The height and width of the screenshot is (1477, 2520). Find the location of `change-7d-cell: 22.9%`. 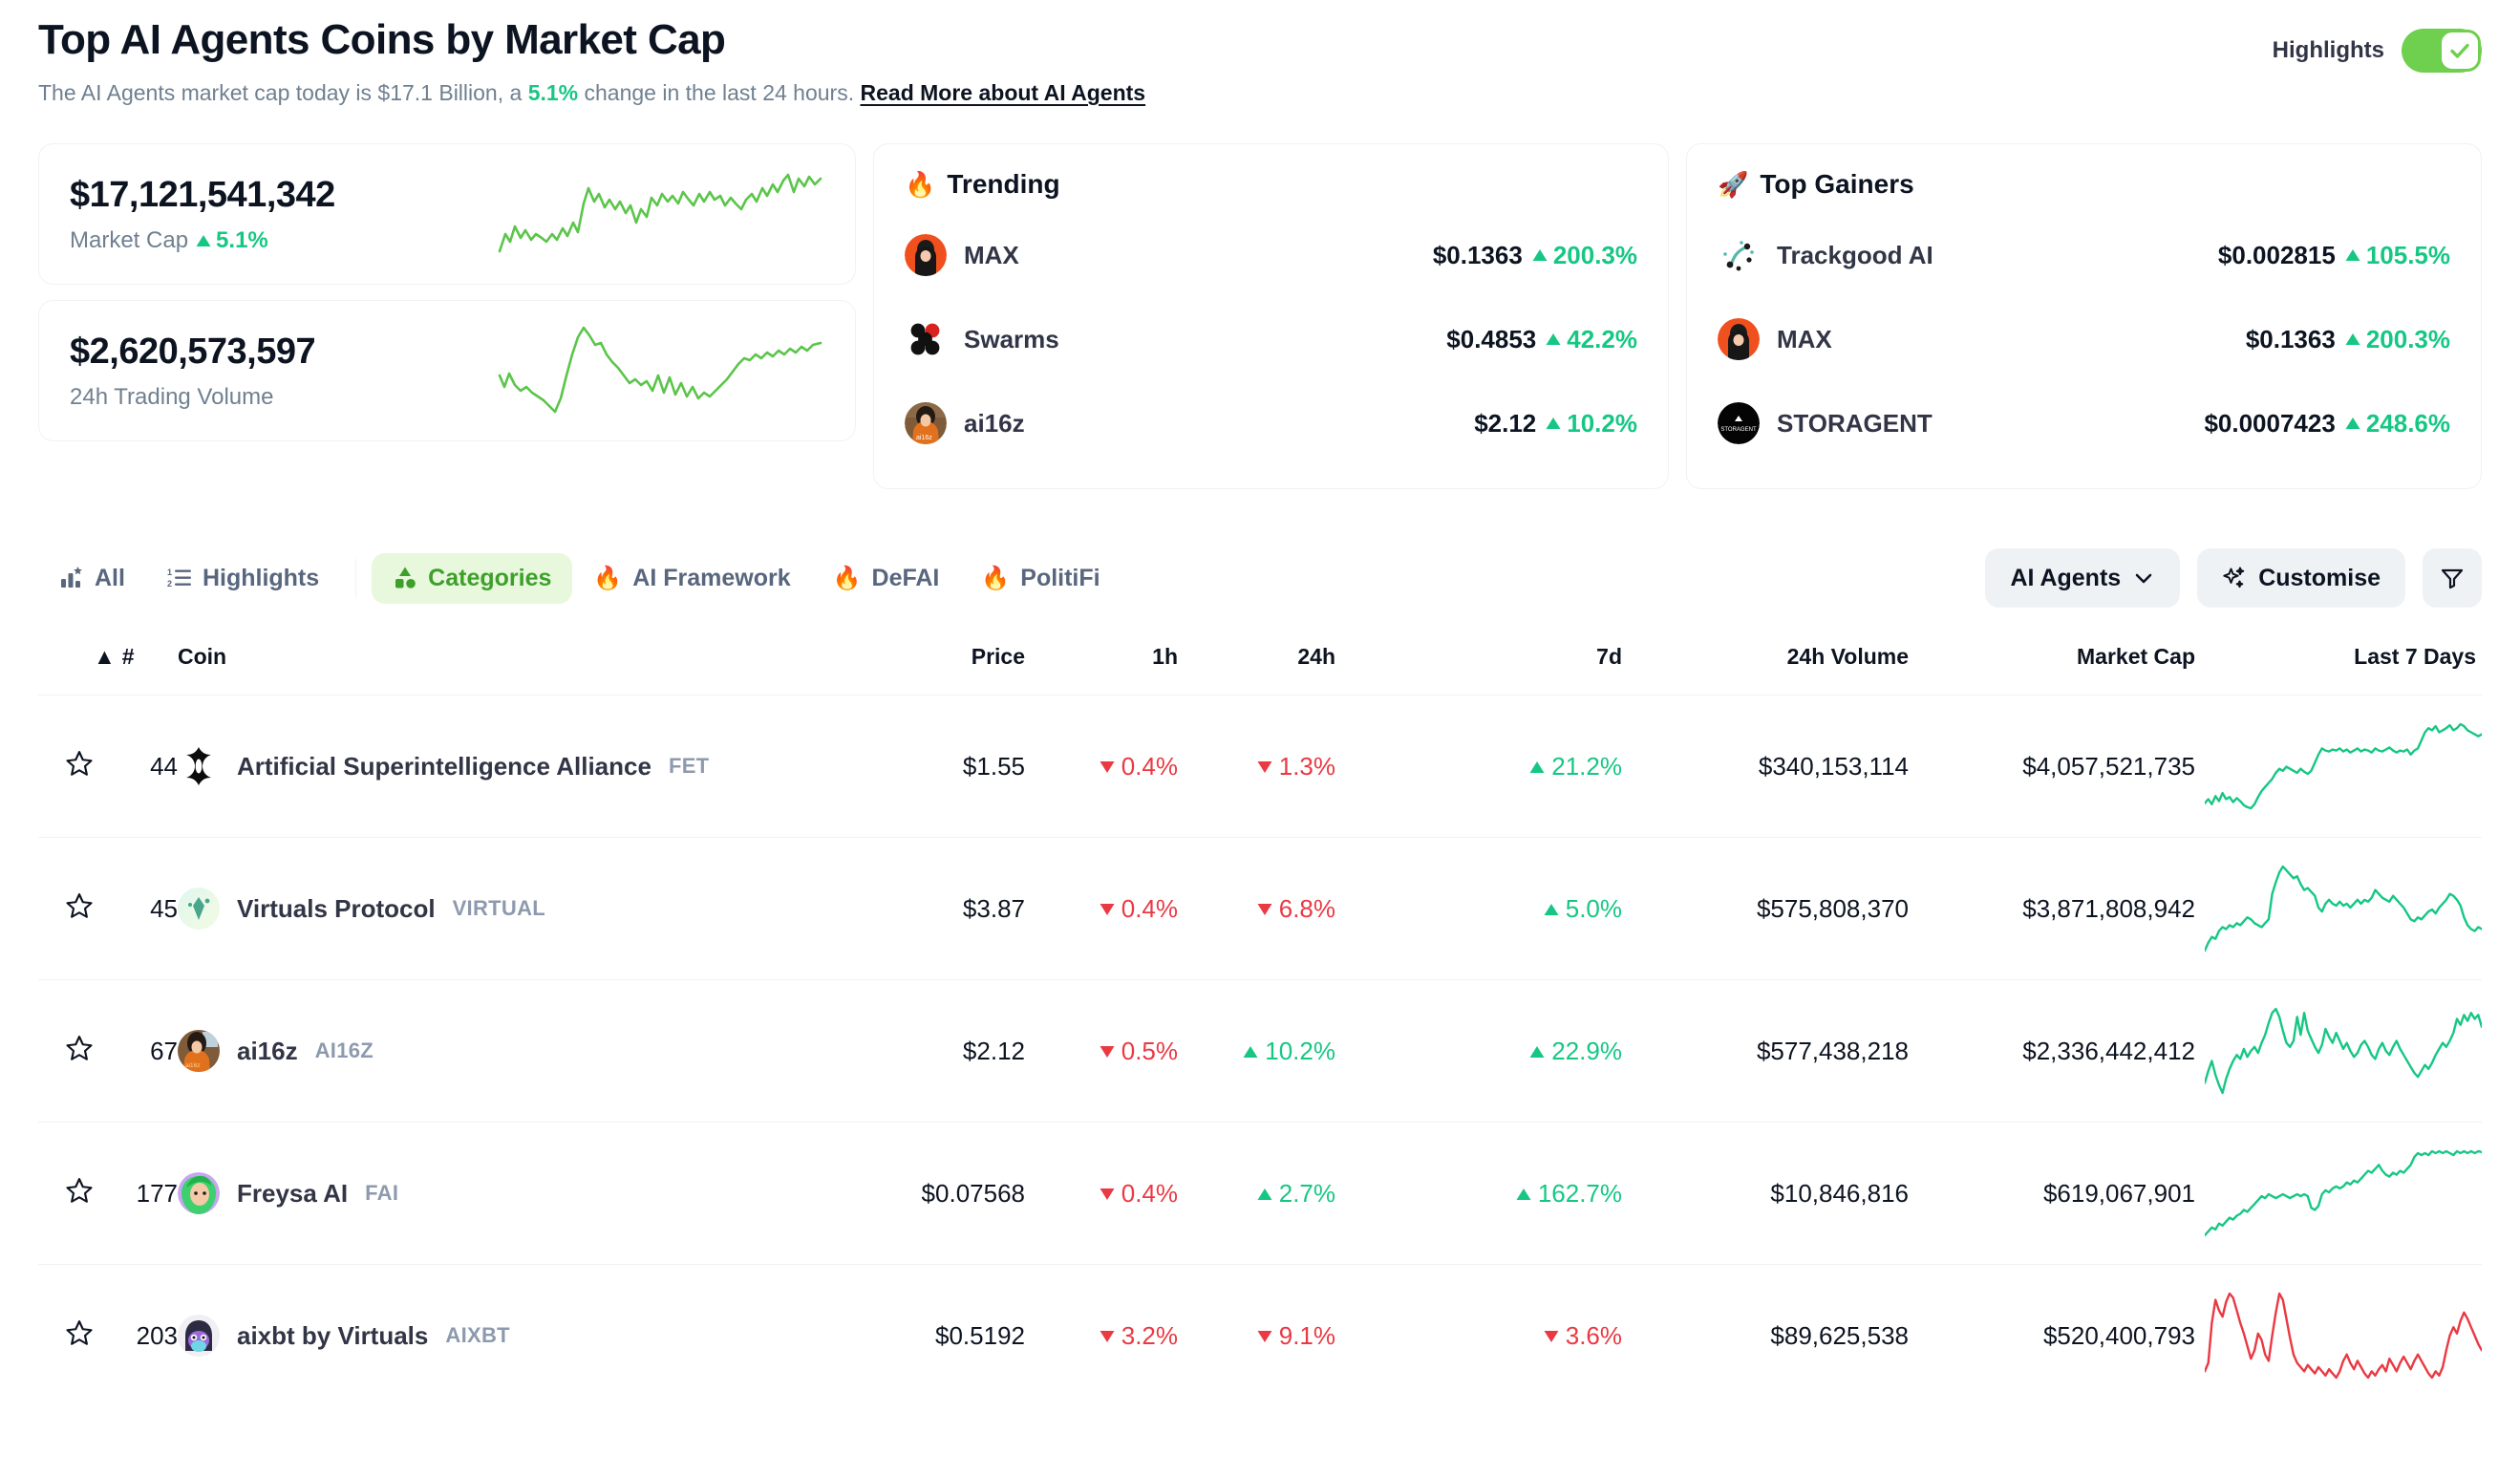

change-7d-cell: 22.9% is located at coordinates (1478, 1051).